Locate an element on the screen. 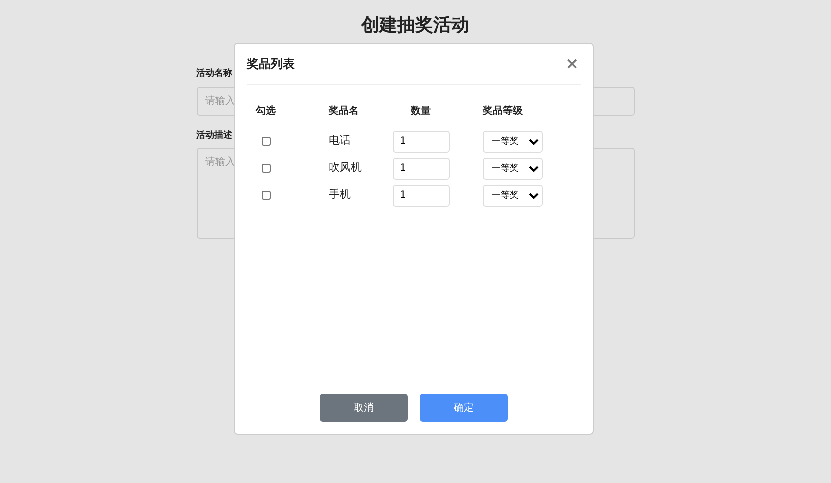 The height and width of the screenshot is (483, 831). cancel-button: 取消 is located at coordinates (364, 408).